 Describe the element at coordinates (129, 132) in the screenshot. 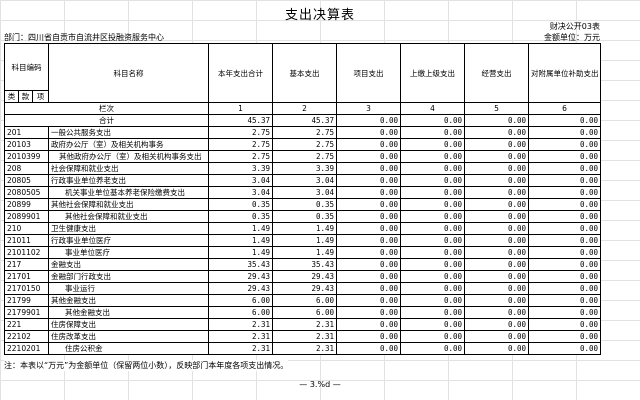

I see `row-name: 一般公共服务支出` at that location.